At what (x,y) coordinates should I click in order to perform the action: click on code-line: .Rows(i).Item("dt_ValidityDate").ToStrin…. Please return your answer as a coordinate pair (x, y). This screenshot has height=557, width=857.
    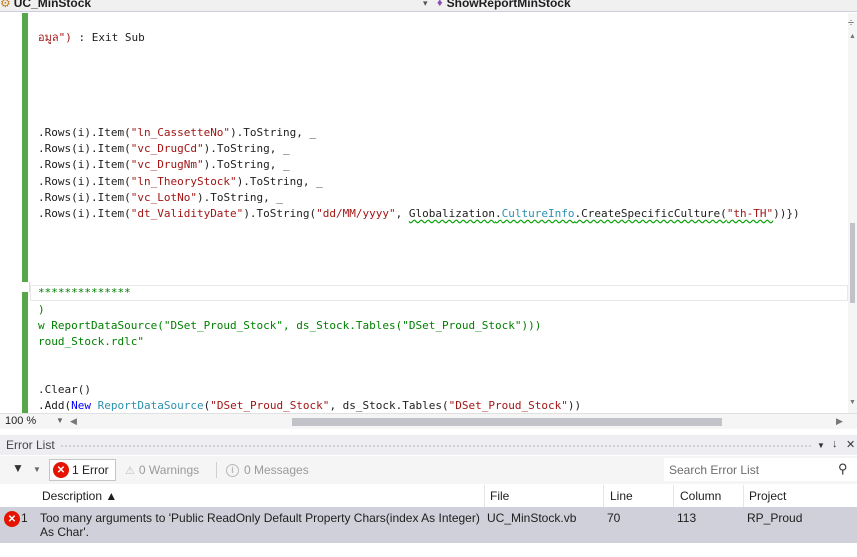
    Looking at the image, I should click on (419, 214).